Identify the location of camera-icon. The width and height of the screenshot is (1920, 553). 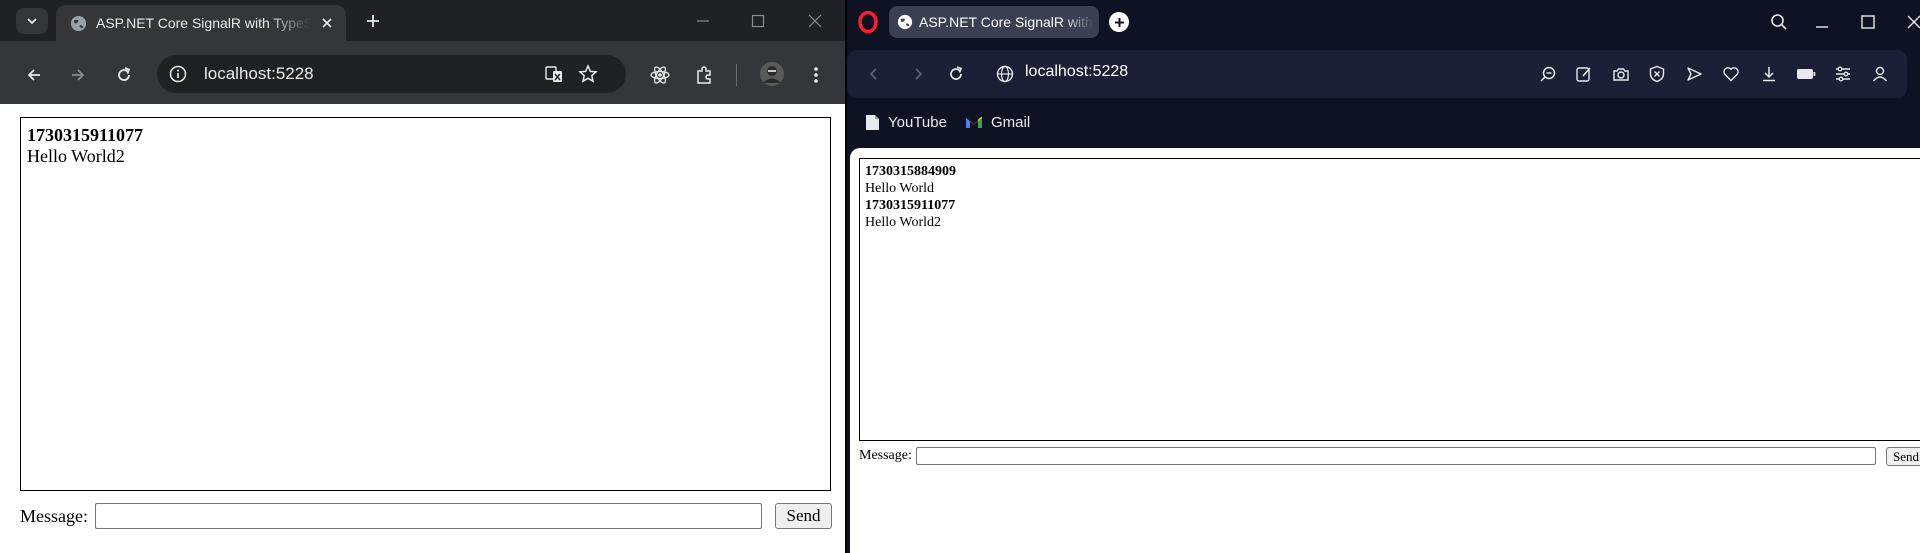
(1621, 74).